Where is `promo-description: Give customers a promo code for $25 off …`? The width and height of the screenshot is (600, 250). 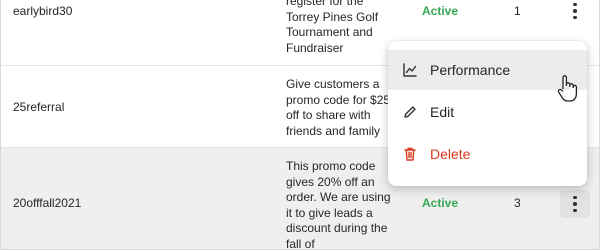
promo-description: Give customers a promo code for $25 off … is located at coordinates (338, 107).